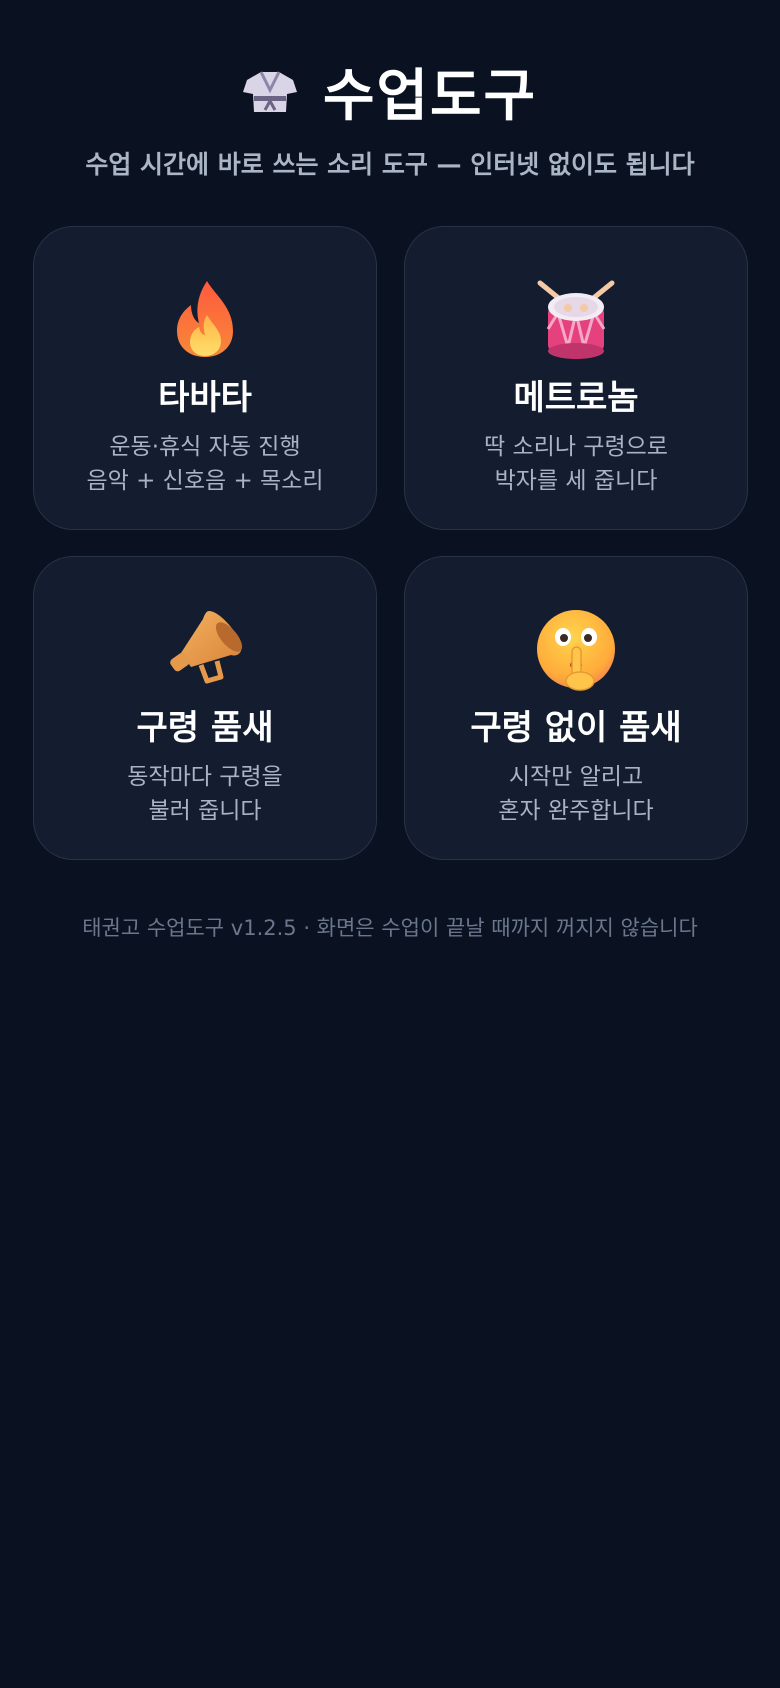  Describe the element at coordinates (576, 481) in the screenshot. I see `card-description-line: 박자를 세 줍니다` at that location.